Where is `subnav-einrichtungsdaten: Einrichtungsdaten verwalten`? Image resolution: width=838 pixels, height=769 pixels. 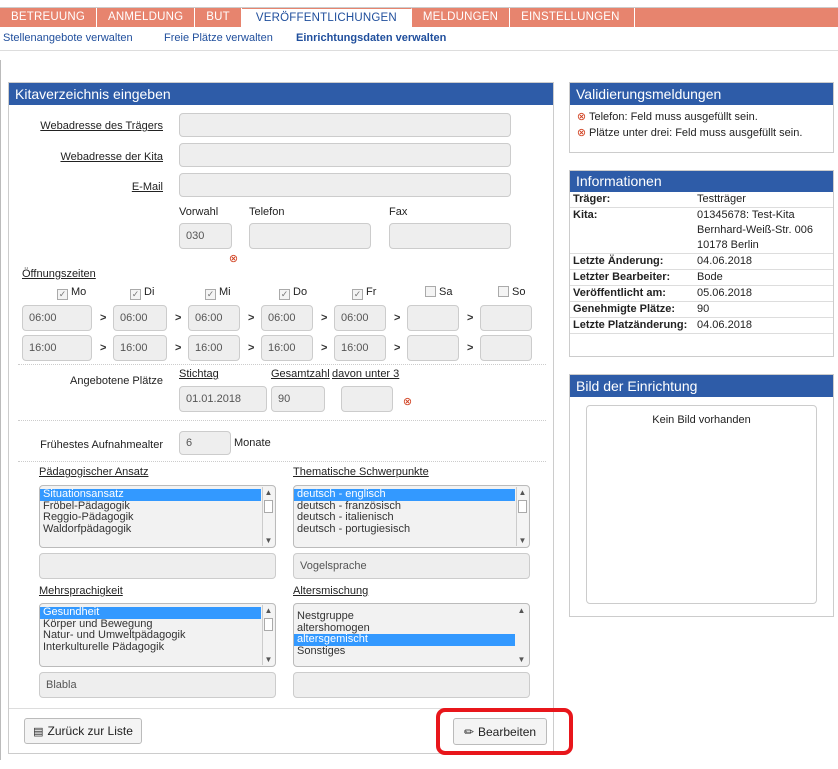
subnav-einrichtungsdaten: Einrichtungsdaten verwalten is located at coordinates (373, 38).